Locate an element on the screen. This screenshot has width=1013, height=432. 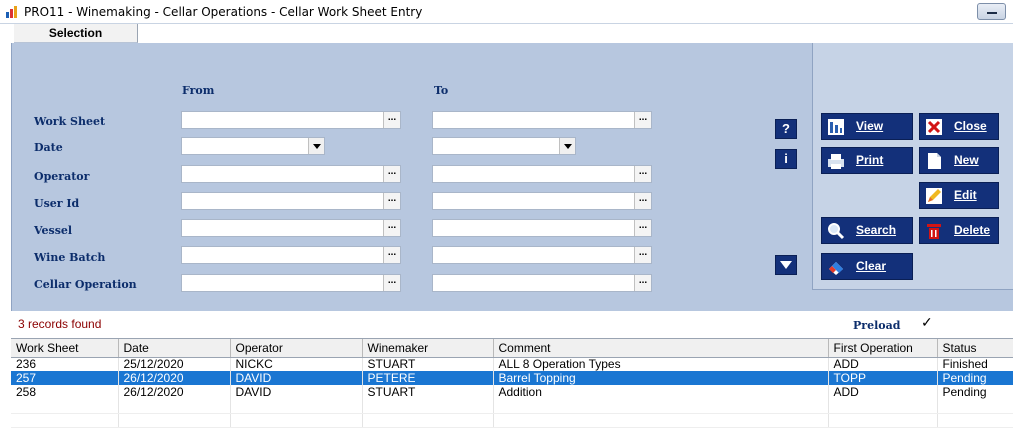
triangle-down-icon is located at coordinates (786, 265).